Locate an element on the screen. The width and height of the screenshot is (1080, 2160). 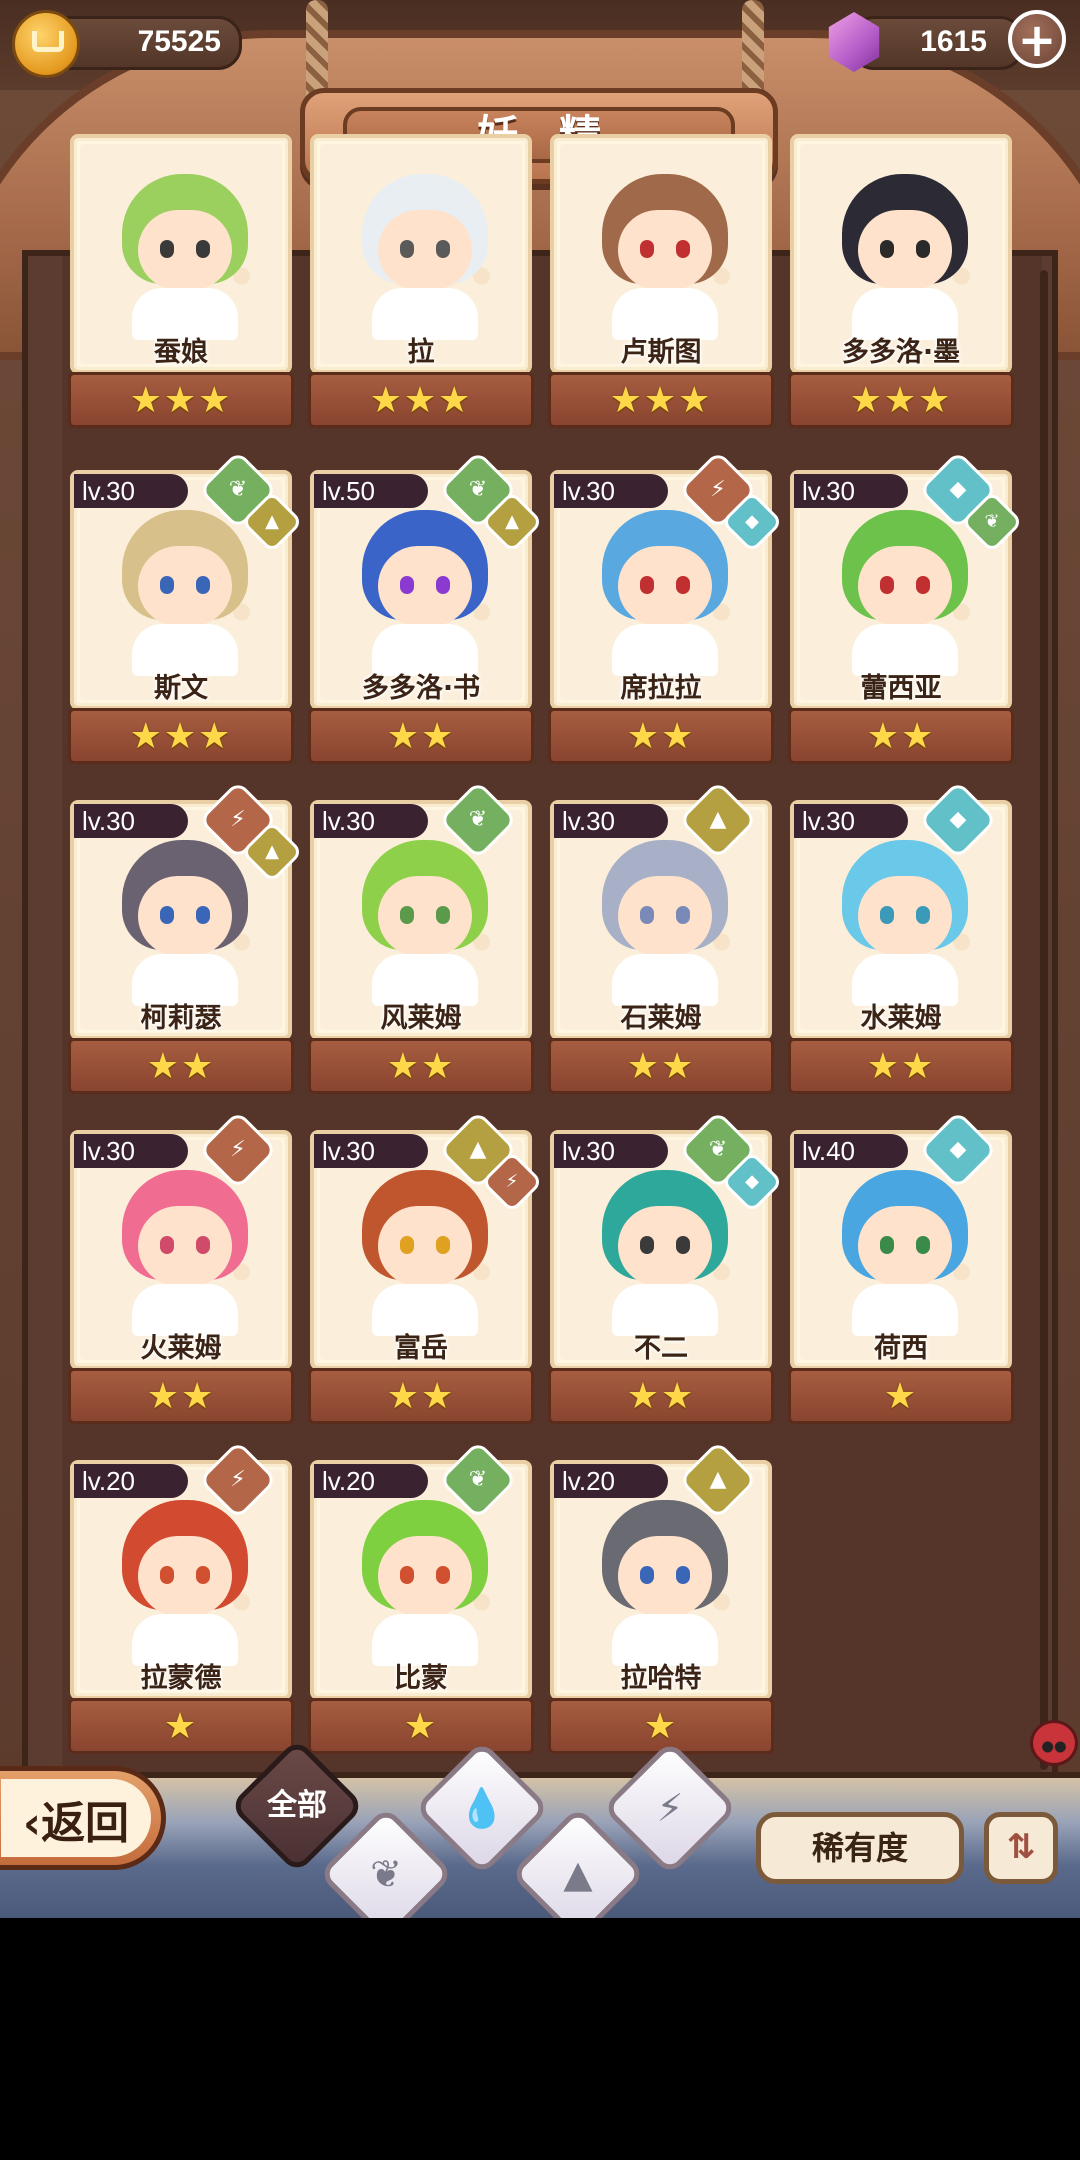
fairy-card: 水莱姆 ★★ lv.30 ◆ is located at coordinates (901, 940).